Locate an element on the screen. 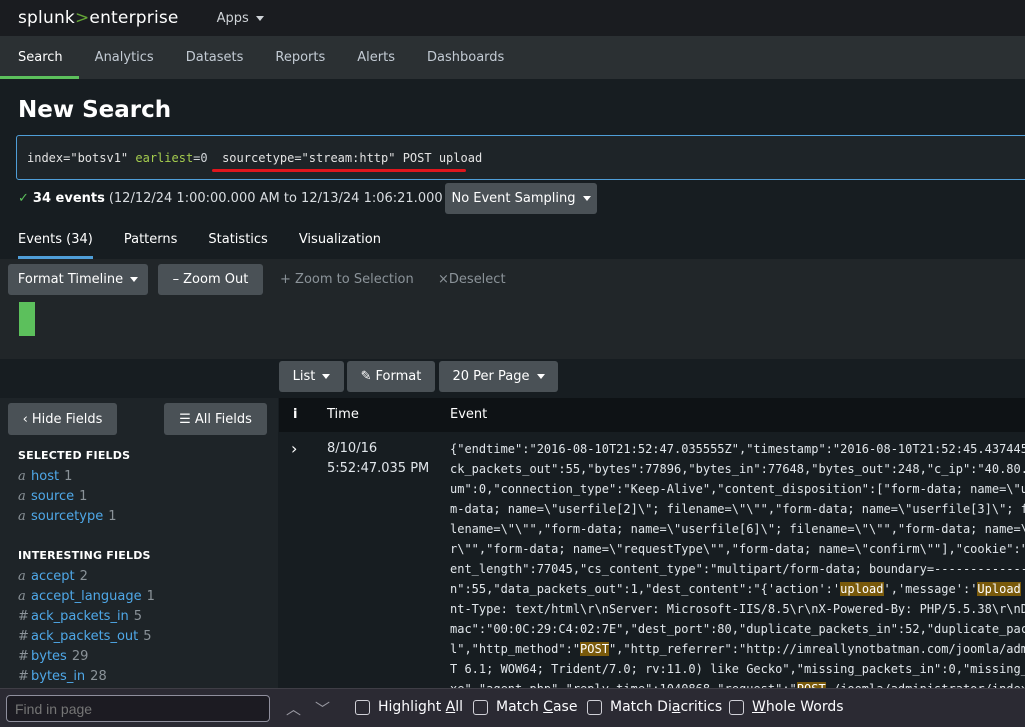 This screenshot has width=1025, height=727. timeline-histogram-bar is located at coordinates (27, 319).